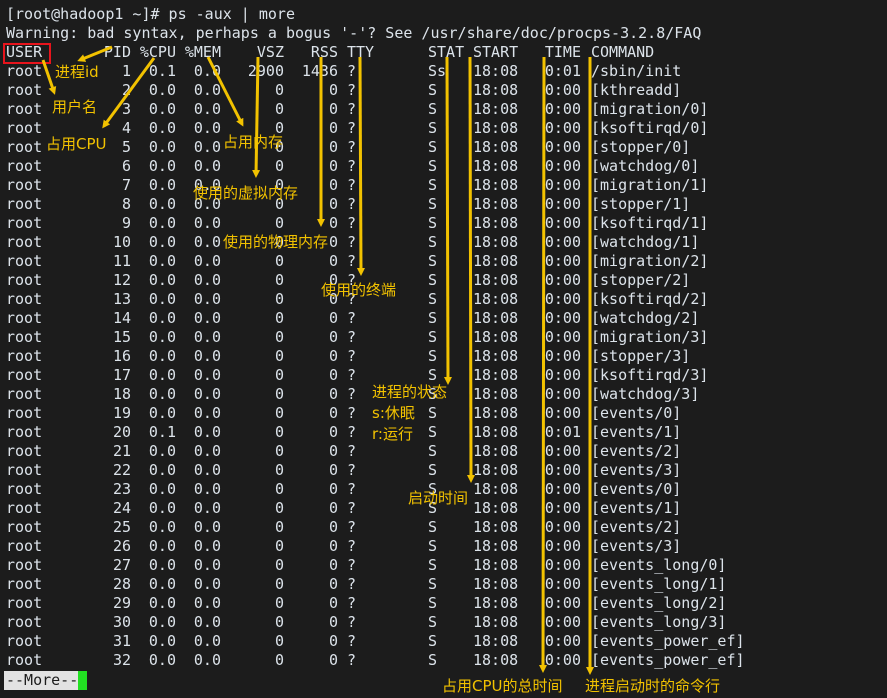 The width and height of the screenshot is (887, 698). What do you see at coordinates (276, 242) in the screenshot?
I see `annotation-rss: 使用的物理内存` at bounding box center [276, 242].